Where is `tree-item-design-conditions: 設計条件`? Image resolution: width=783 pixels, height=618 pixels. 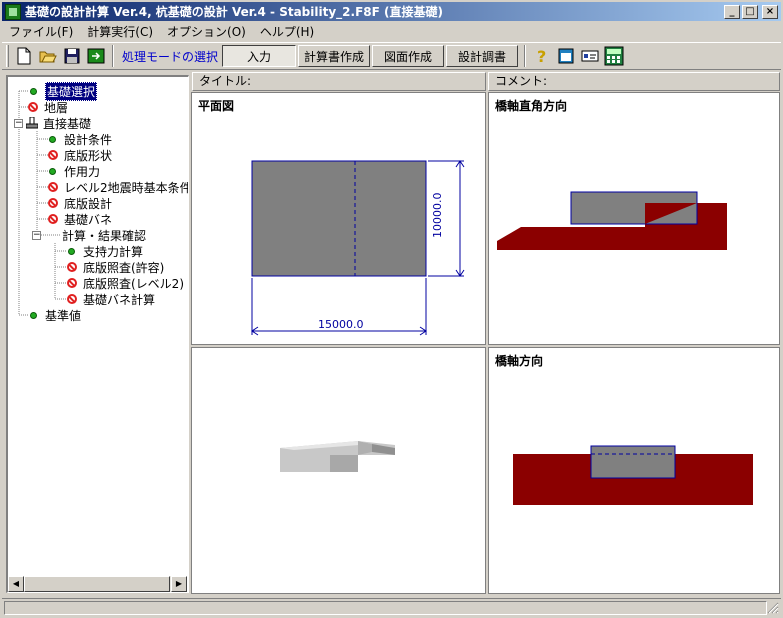
tree-item-design-conditions: 設計条件 is located at coordinates (80, 139).